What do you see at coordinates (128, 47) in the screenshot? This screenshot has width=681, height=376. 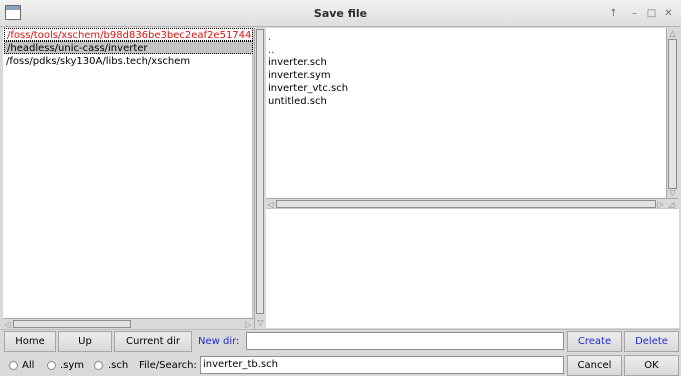 I see `directory-item-selected: /headless/unic-cass/inverter` at bounding box center [128, 47].